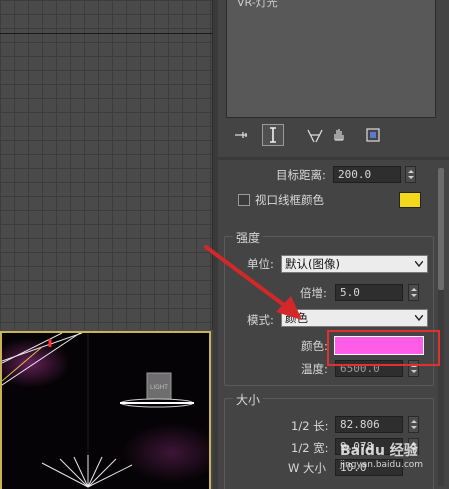 This screenshot has height=489, width=449. Describe the element at coordinates (369, 467) in the screenshot. I see `w-size-input: 10.0` at that location.